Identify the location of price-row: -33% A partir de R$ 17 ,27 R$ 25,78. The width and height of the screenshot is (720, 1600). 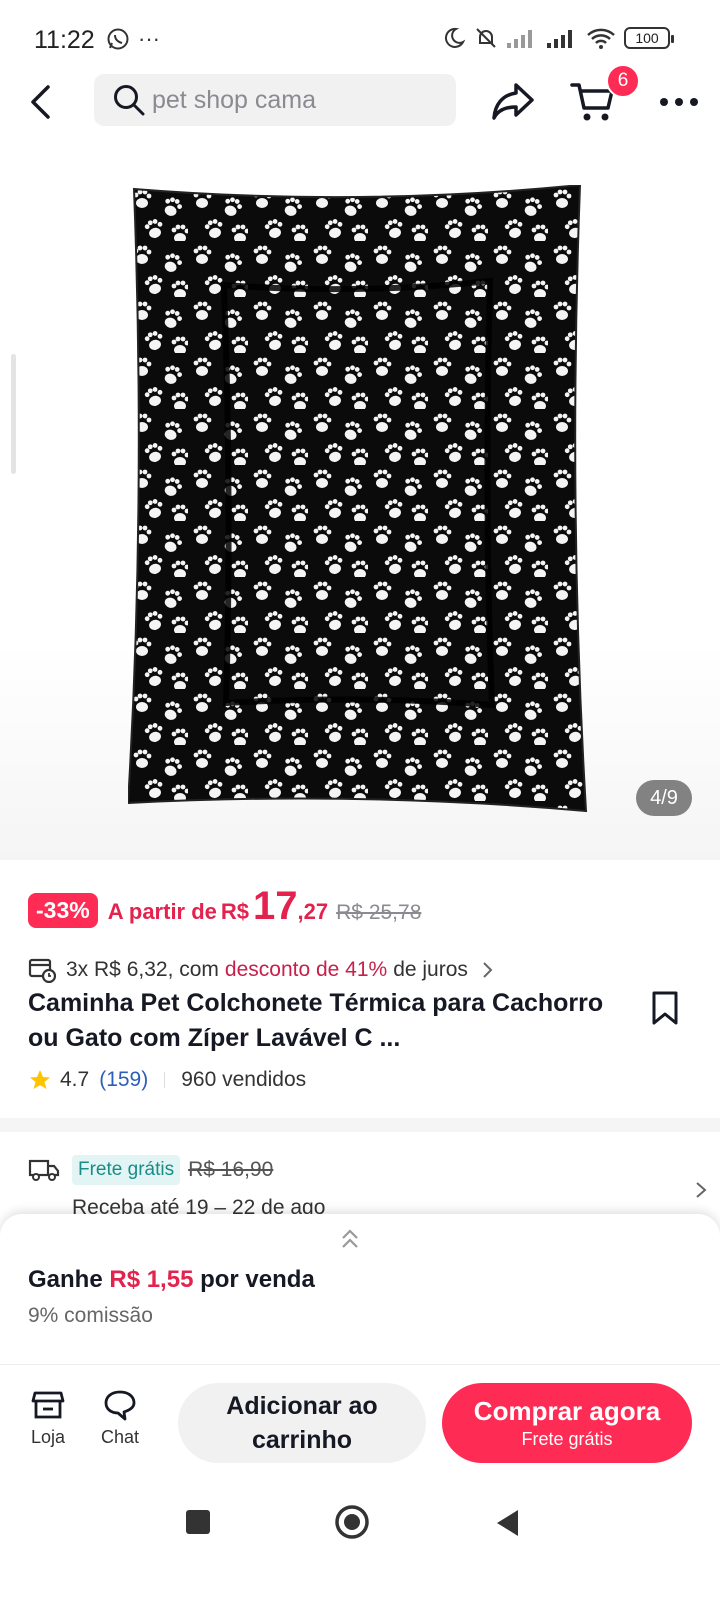
(363, 910).